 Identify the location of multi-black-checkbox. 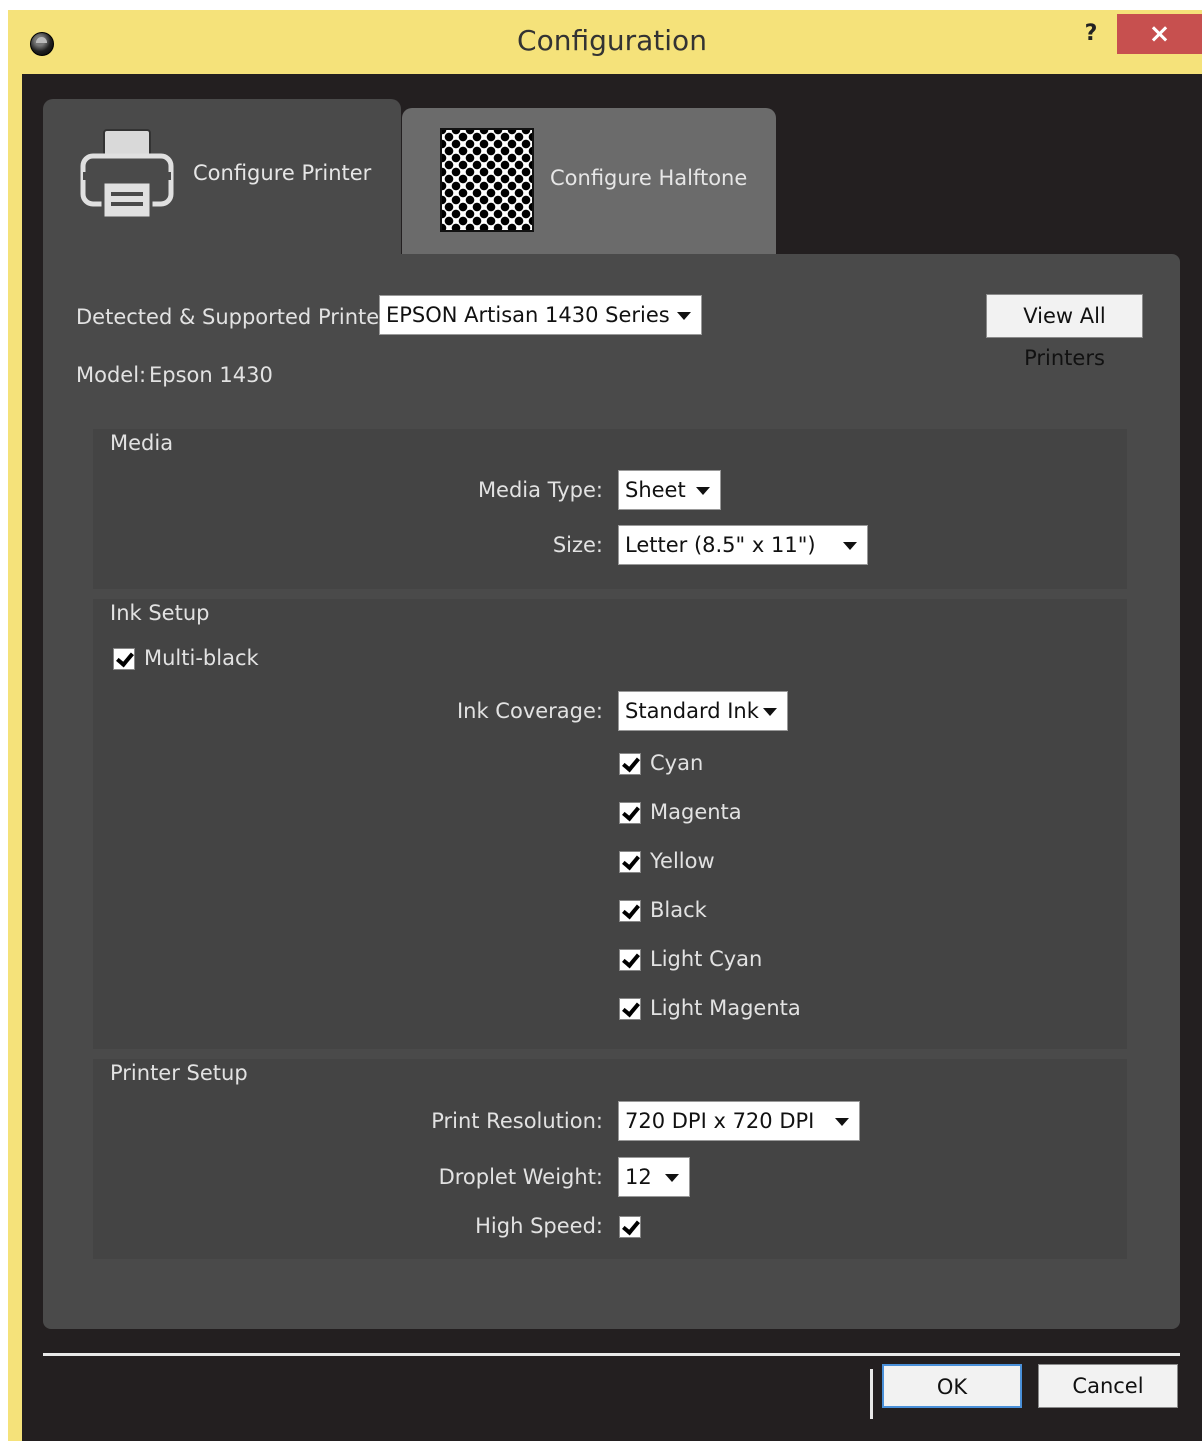
(124, 659).